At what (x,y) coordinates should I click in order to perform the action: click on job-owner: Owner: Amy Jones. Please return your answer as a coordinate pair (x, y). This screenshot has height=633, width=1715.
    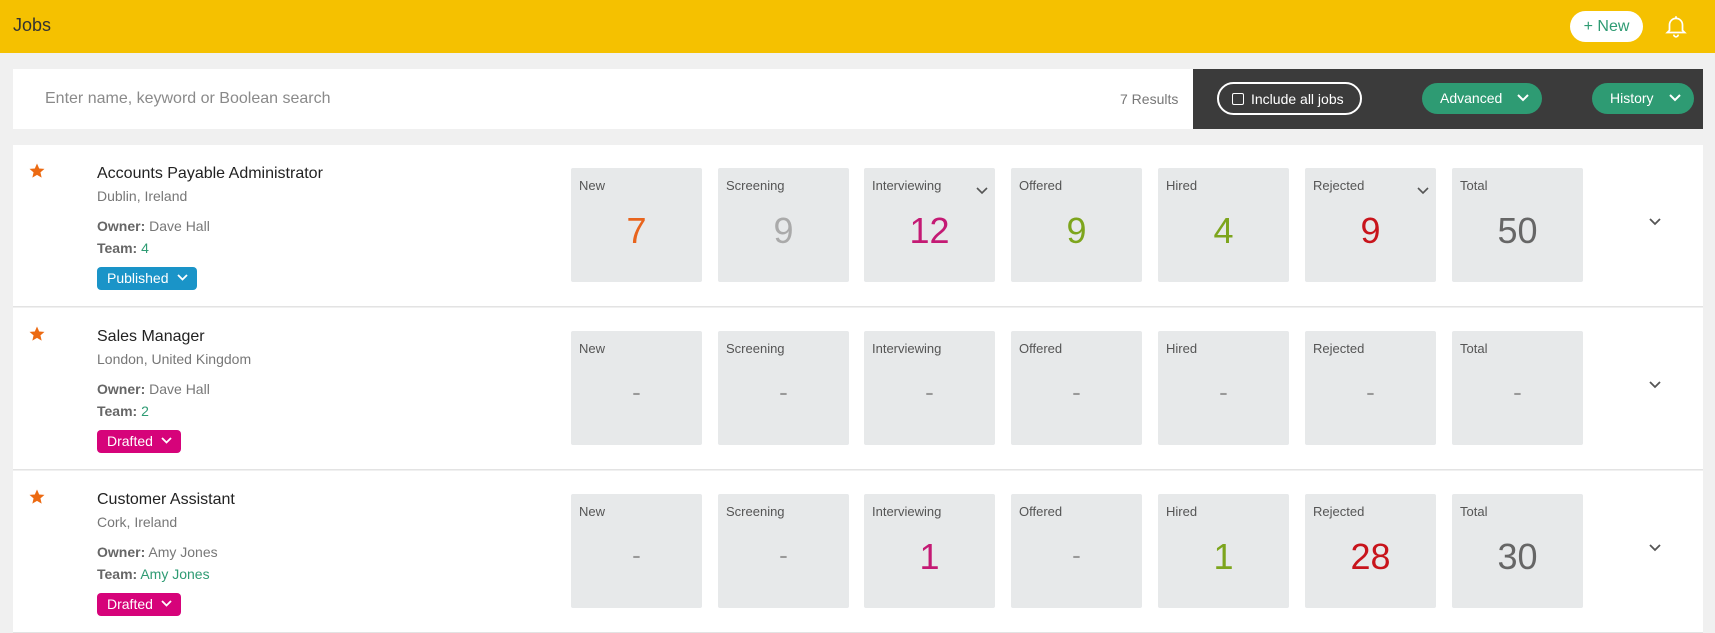
    Looking at the image, I should click on (157, 552).